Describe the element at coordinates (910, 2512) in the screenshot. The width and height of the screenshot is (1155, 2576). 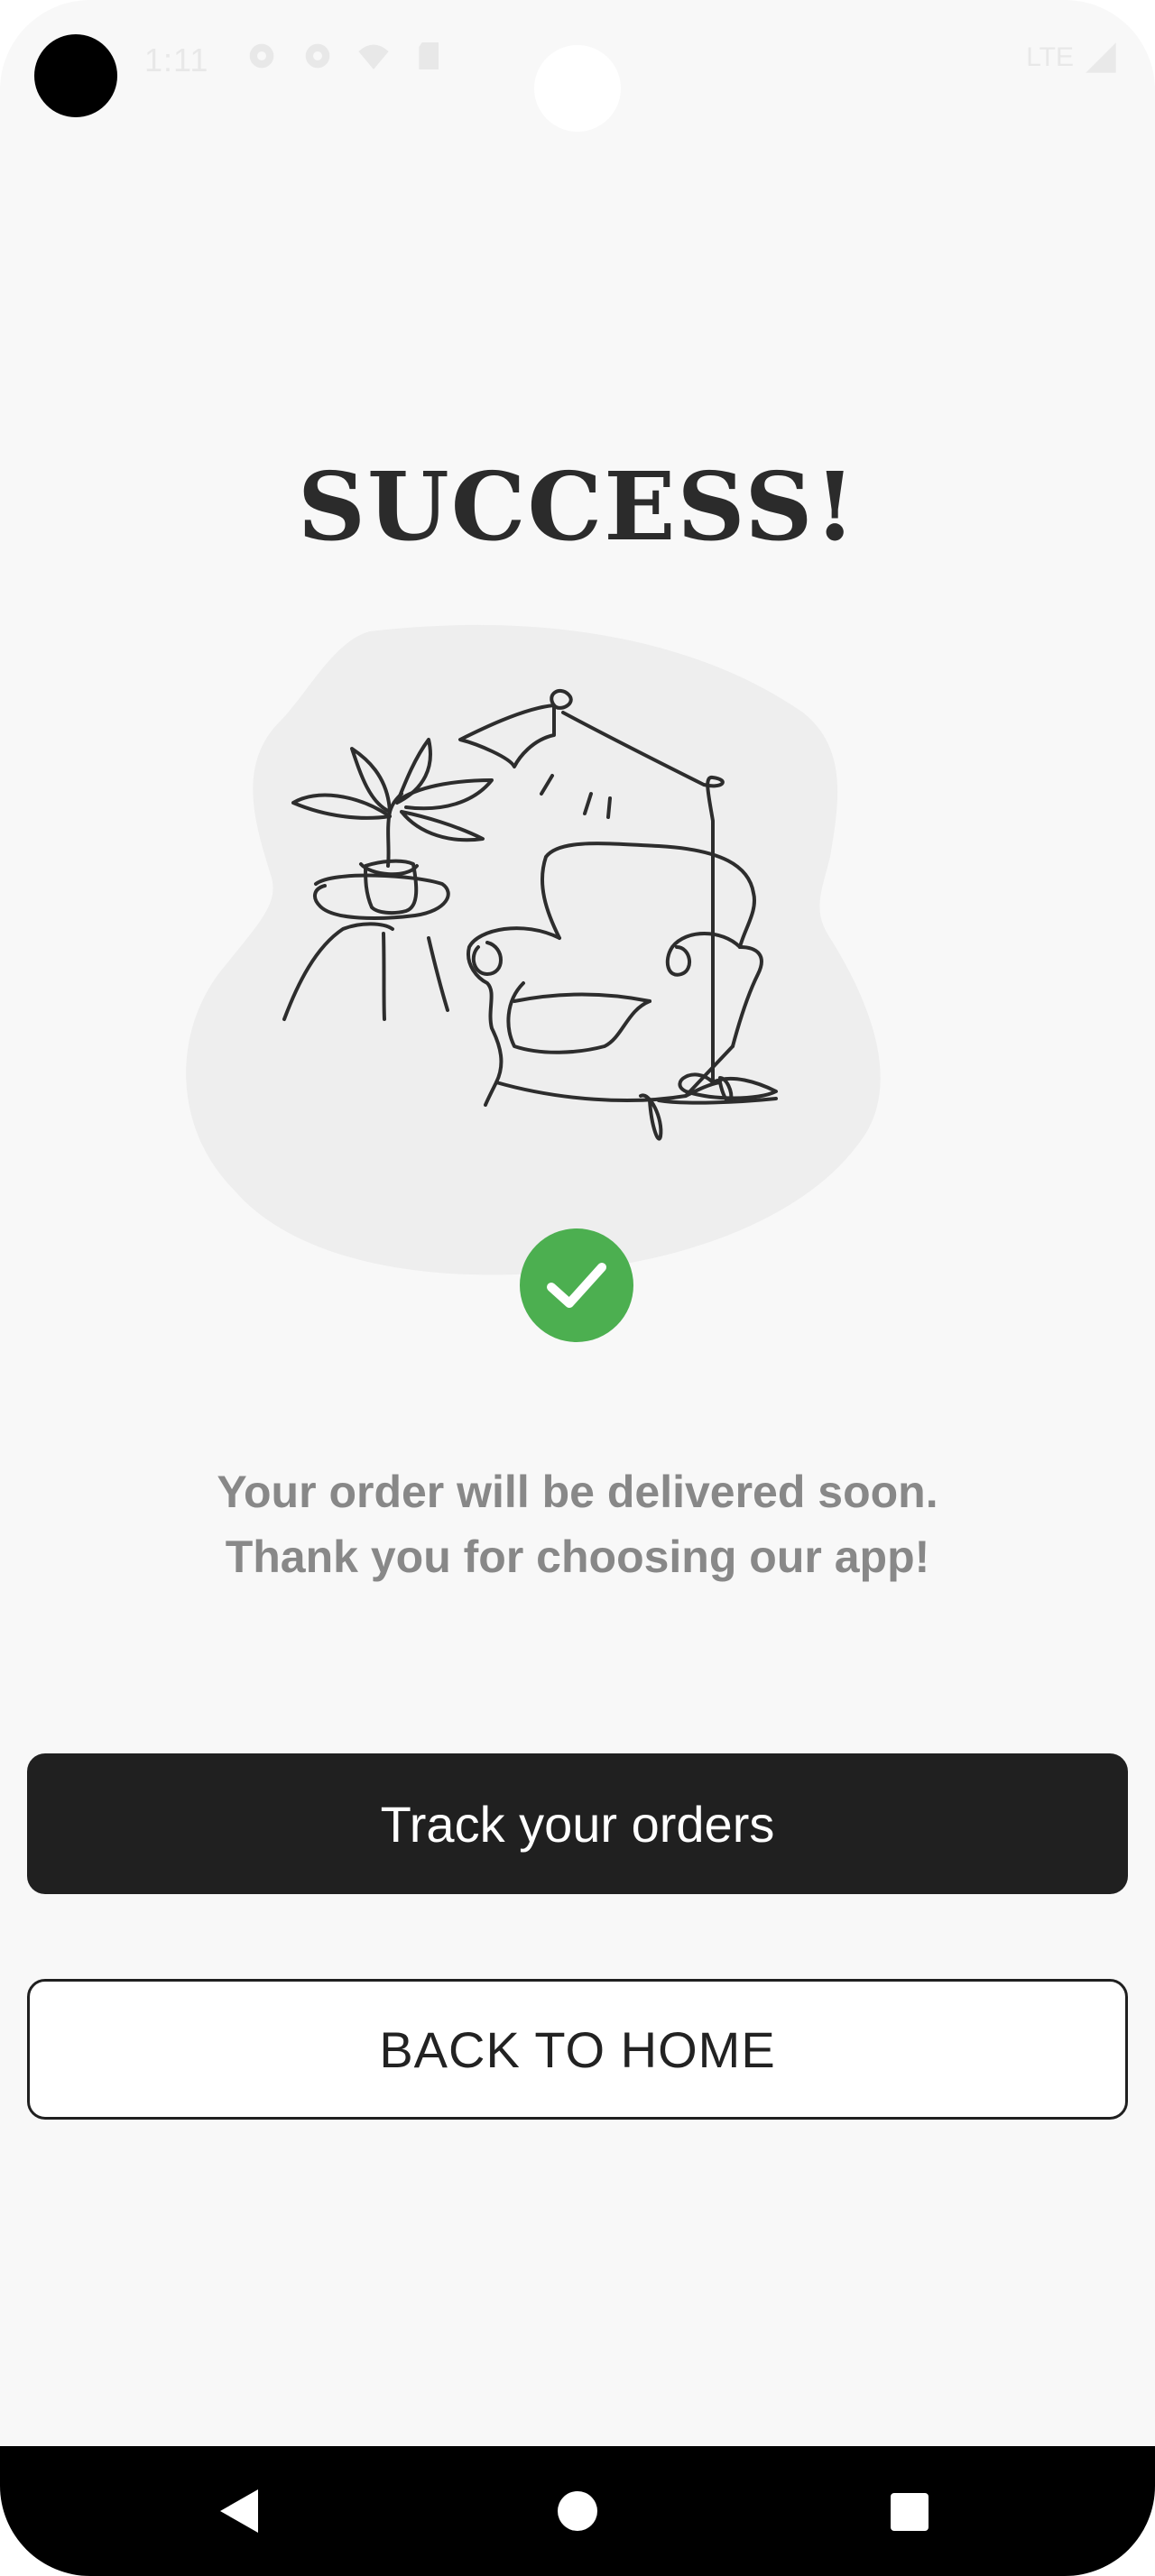
I see `recents-icon` at that location.